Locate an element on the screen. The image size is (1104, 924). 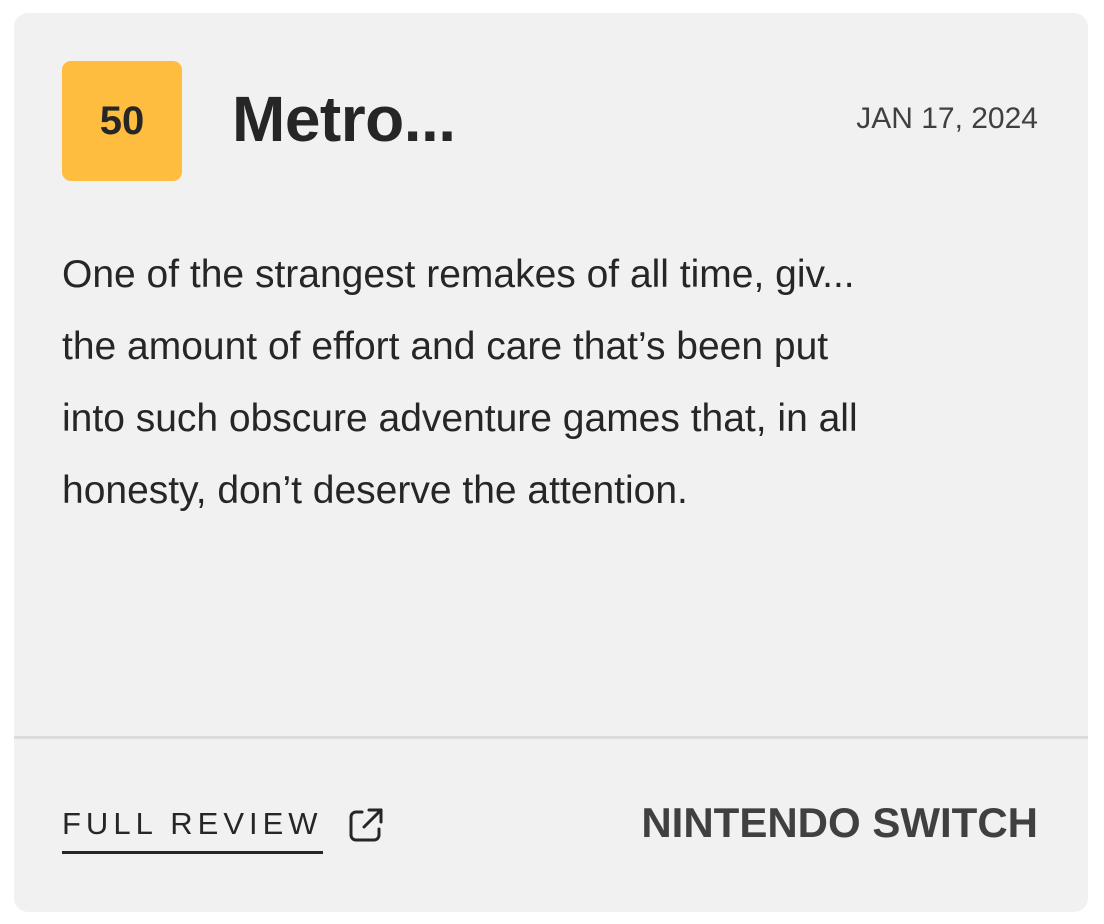
full-review-link: FULL REVIEW is located at coordinates (223, 827).